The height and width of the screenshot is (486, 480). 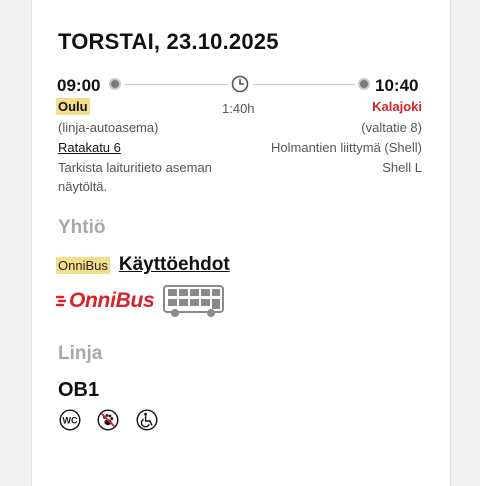 What do you see at coordinates (112, 300) in the screenshot?
I see `brand-logo-text: OnniBus` at bounding box center [112, 300].